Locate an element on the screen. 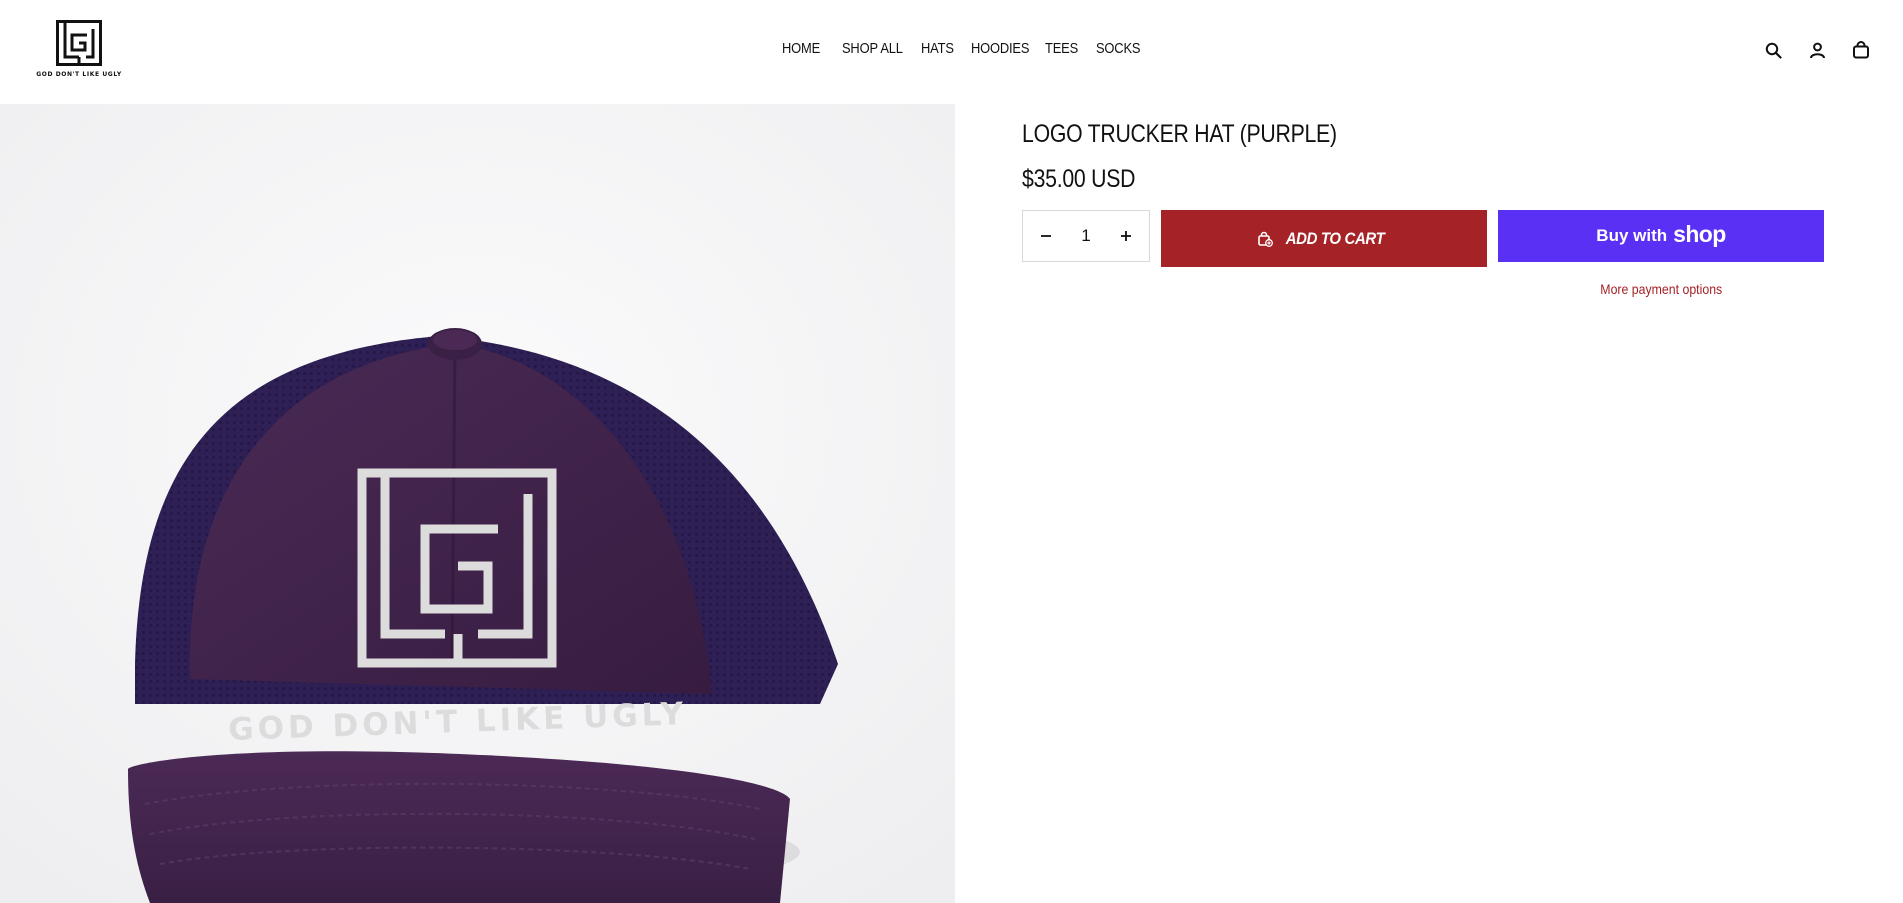  quantity-decrease-button is located at coordinates (1046, 236).